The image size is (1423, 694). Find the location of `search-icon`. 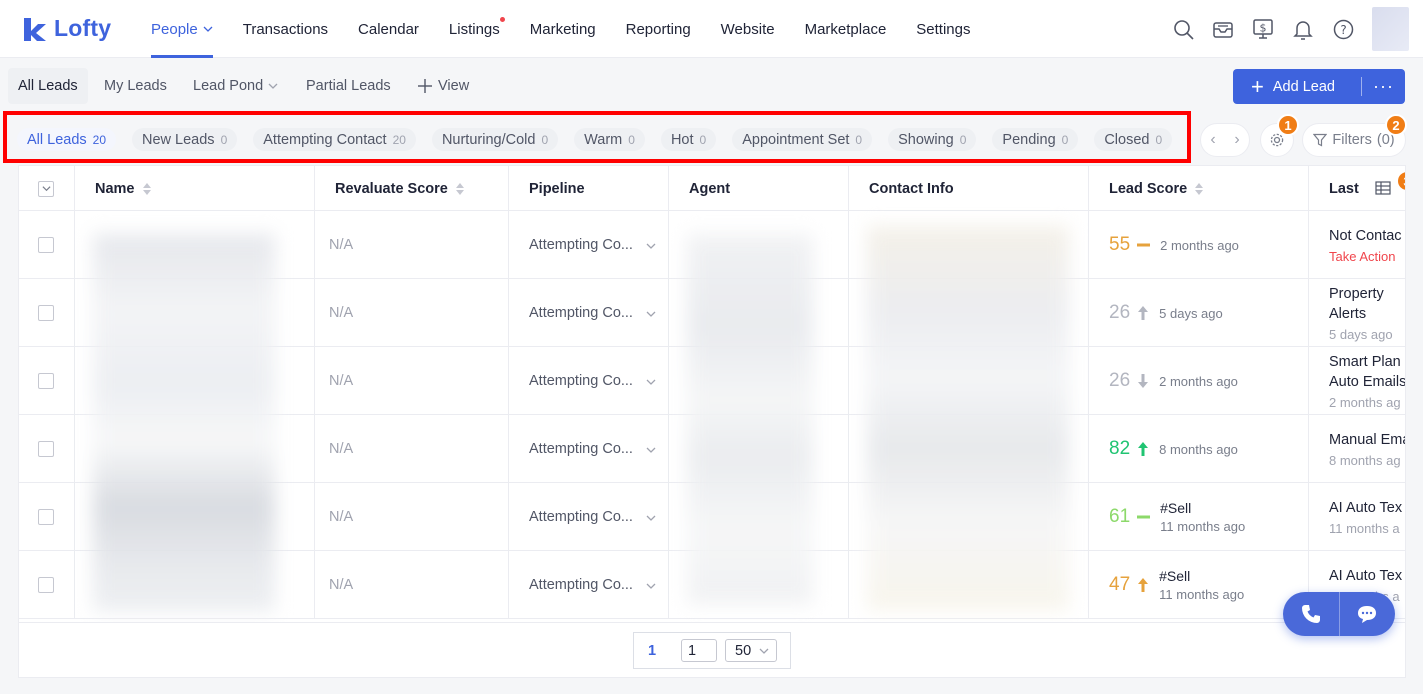

search-icon is located at coordinates (1183, 29).